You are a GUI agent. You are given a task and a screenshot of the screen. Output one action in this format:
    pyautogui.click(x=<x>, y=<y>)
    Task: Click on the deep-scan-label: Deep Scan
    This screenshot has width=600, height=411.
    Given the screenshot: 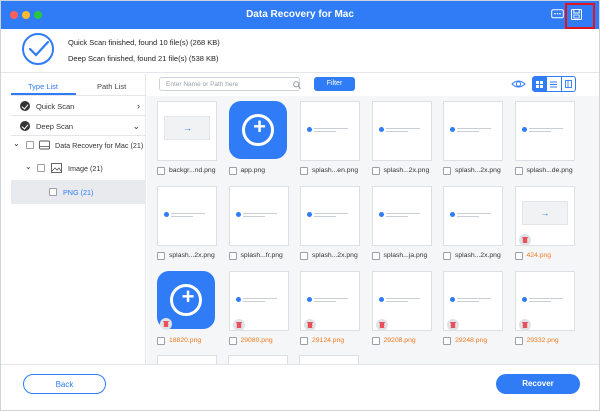 What is the action you would take?
    pyautogui.click(x=55, y=126)
    